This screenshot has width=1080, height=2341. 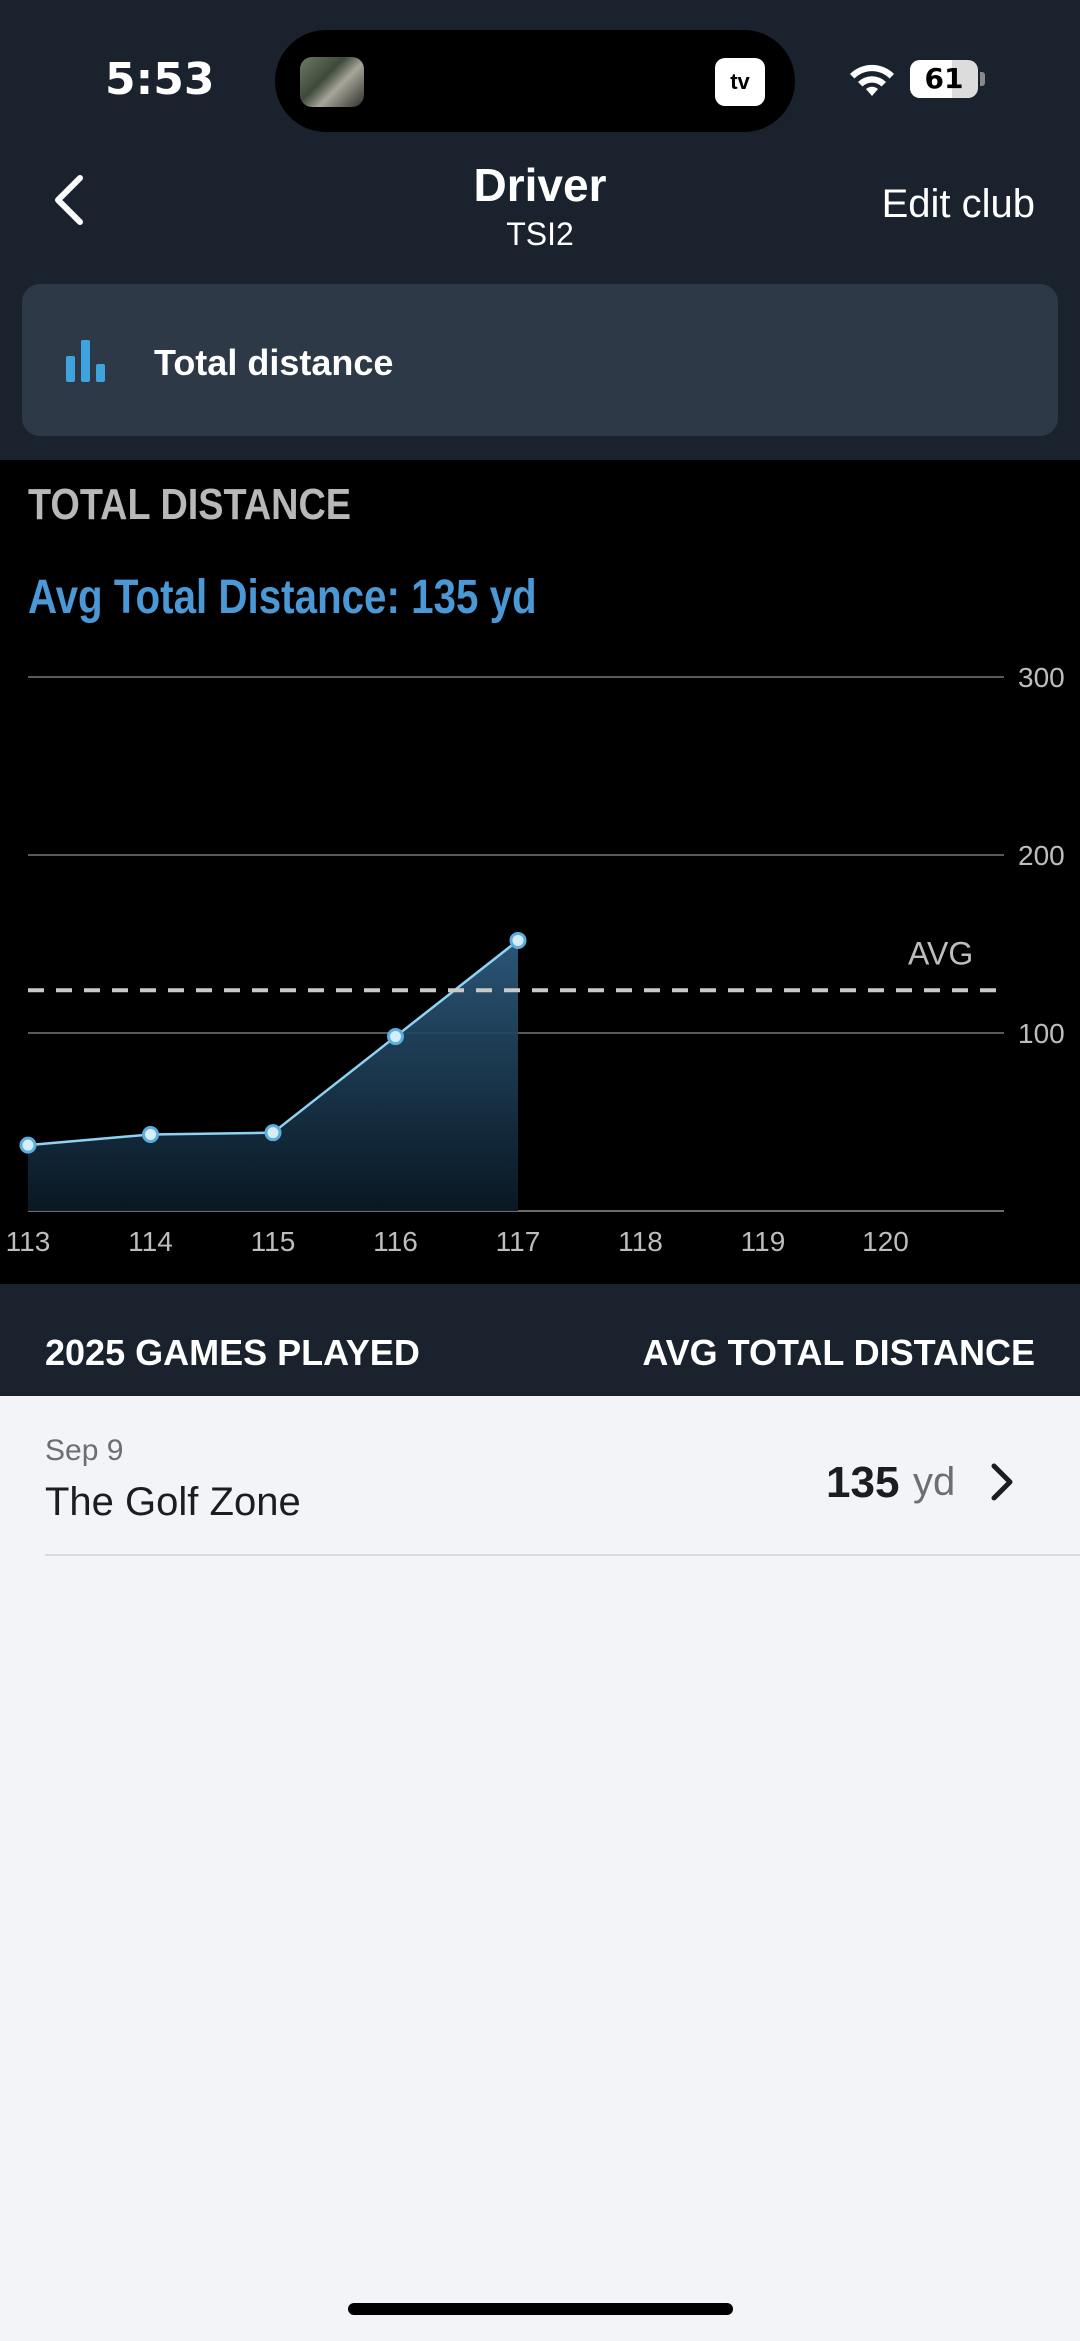 What do you see at coordinates (540, 1476) in the screenshot?
I see `game-row: Sep 9 The Golf Zone 135 yd` at bounding box center [540, 1476].